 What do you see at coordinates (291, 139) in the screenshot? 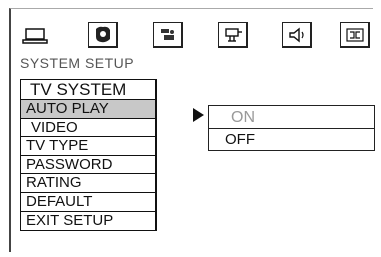
I see `option-off: OFF` at bounding box center [291, 139].